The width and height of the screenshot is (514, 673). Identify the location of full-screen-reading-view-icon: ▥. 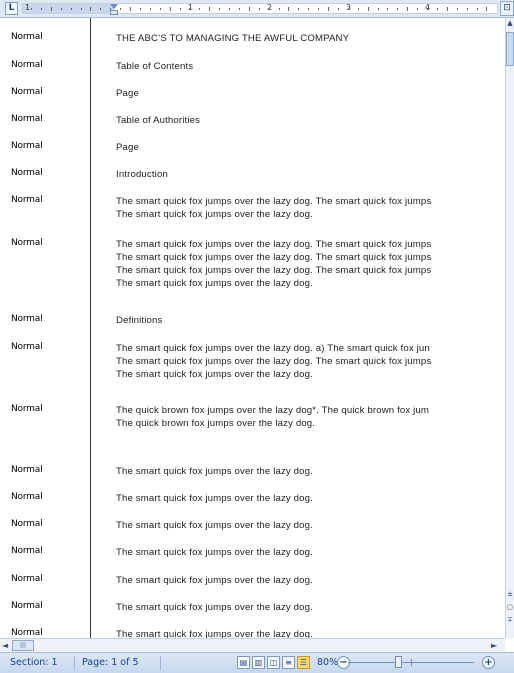
(258, 662).